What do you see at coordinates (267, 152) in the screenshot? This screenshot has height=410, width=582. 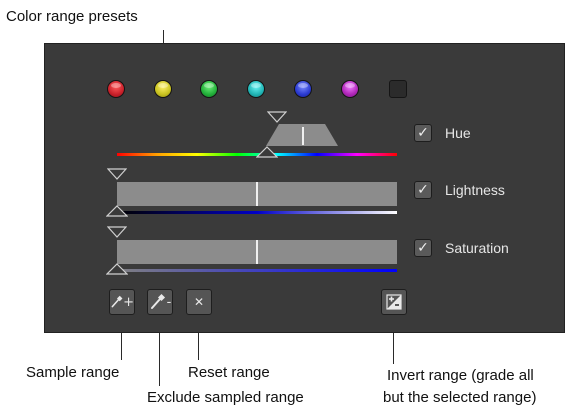 I see `hue-bottom-handle` at bounding box center [267, 152].